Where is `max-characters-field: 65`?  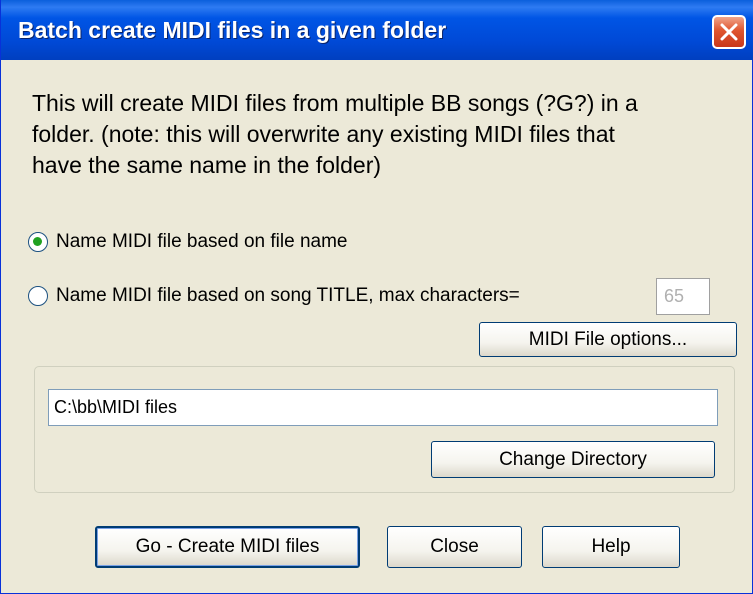
max-characters-field: 65 is located at coordinates (683, 296).